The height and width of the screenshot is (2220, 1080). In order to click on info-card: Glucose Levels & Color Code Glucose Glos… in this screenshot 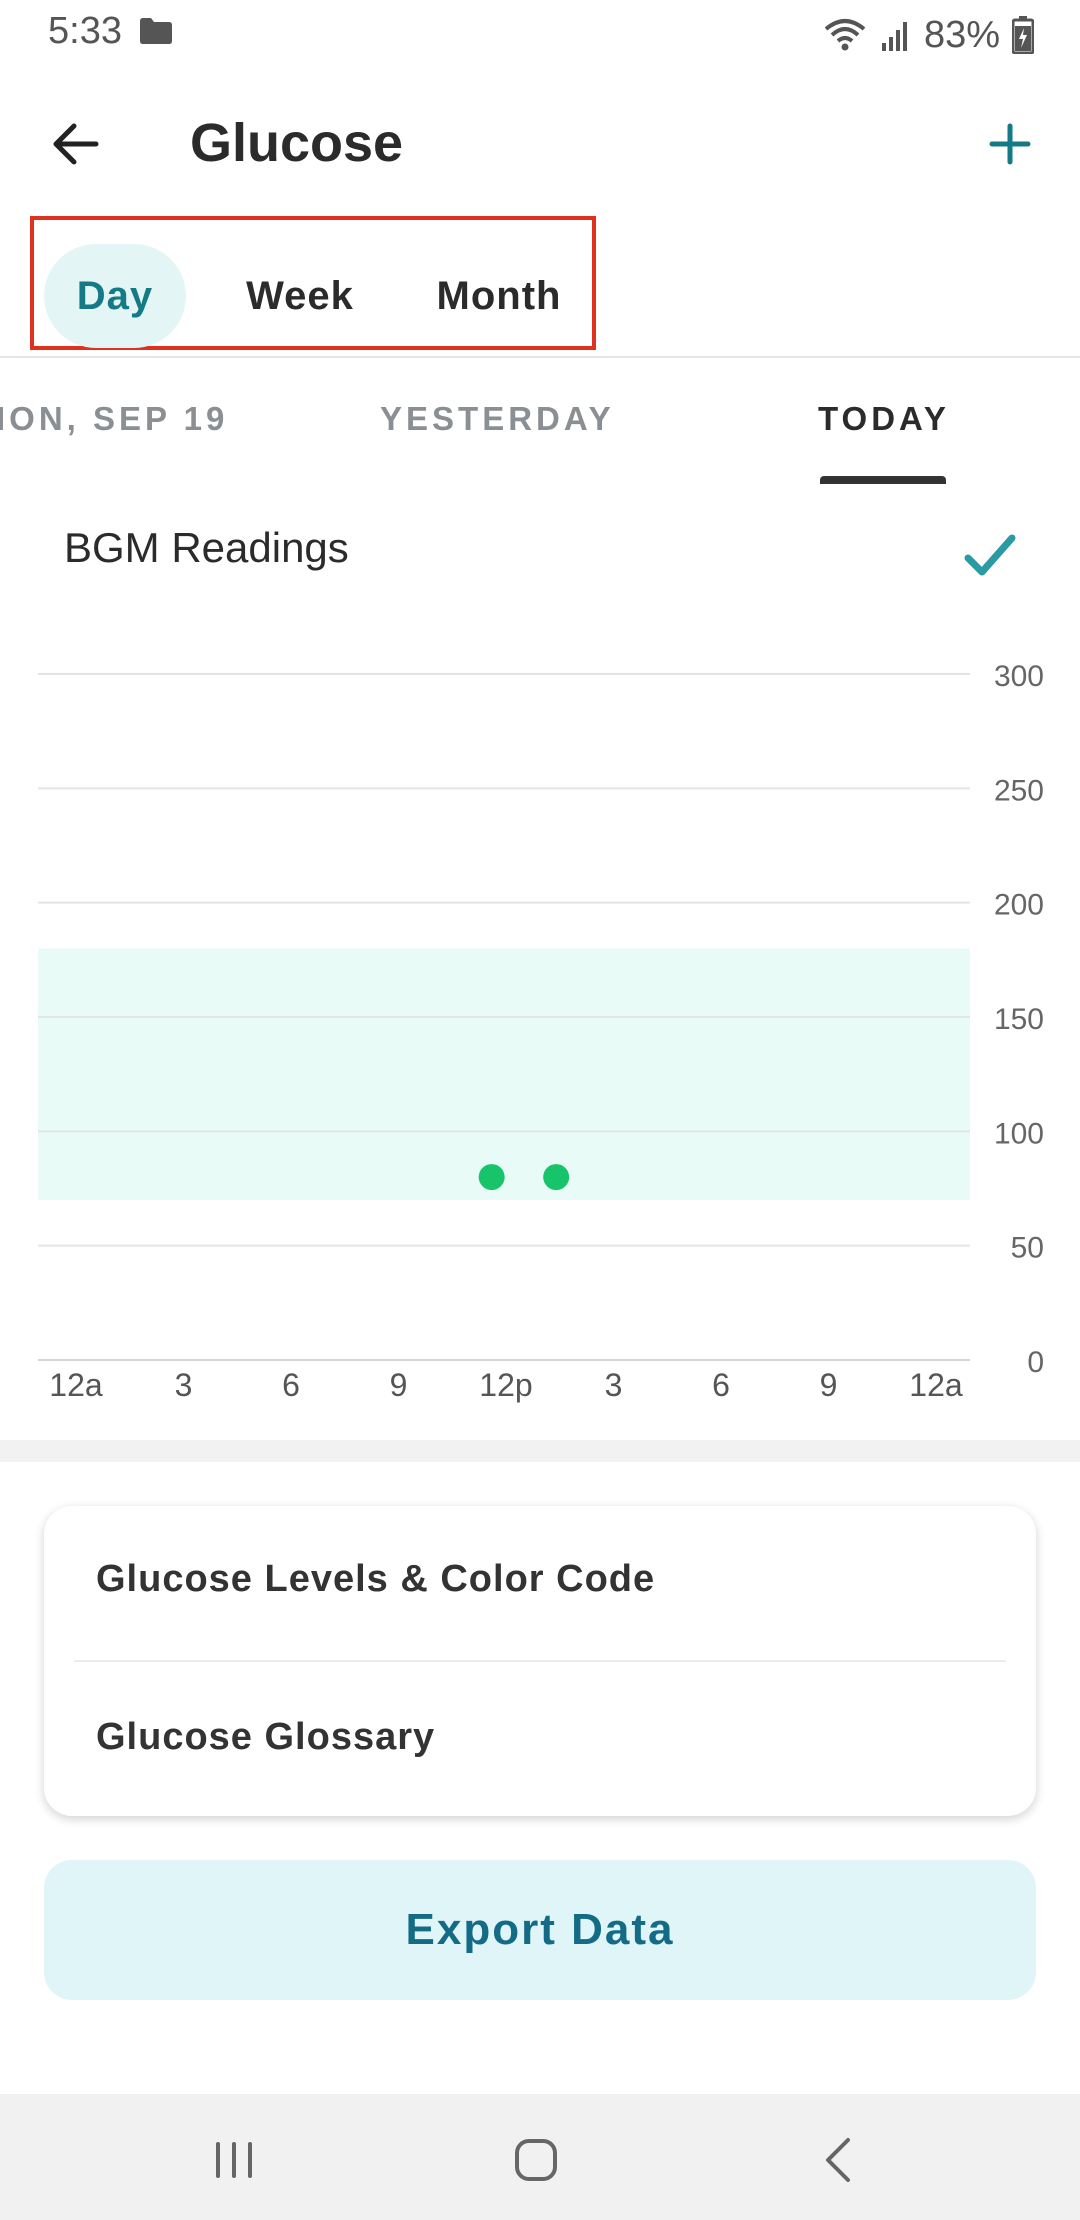, I will do `click(540, 1661)`.